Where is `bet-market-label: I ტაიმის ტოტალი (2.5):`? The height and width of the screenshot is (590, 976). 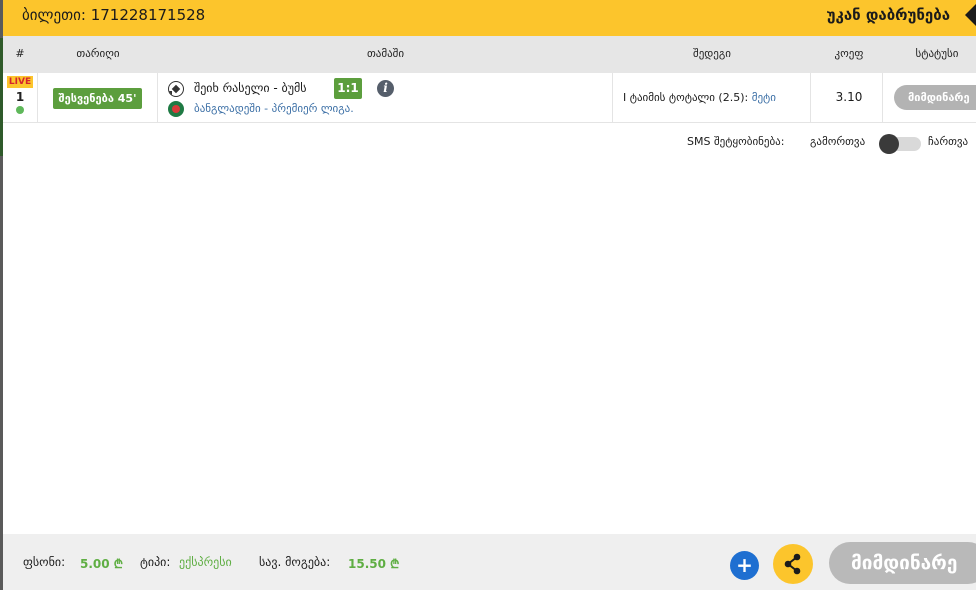 bet-market-label: I ტაიმის ტოტალი (2.5): is located at coordinates (687, 97).